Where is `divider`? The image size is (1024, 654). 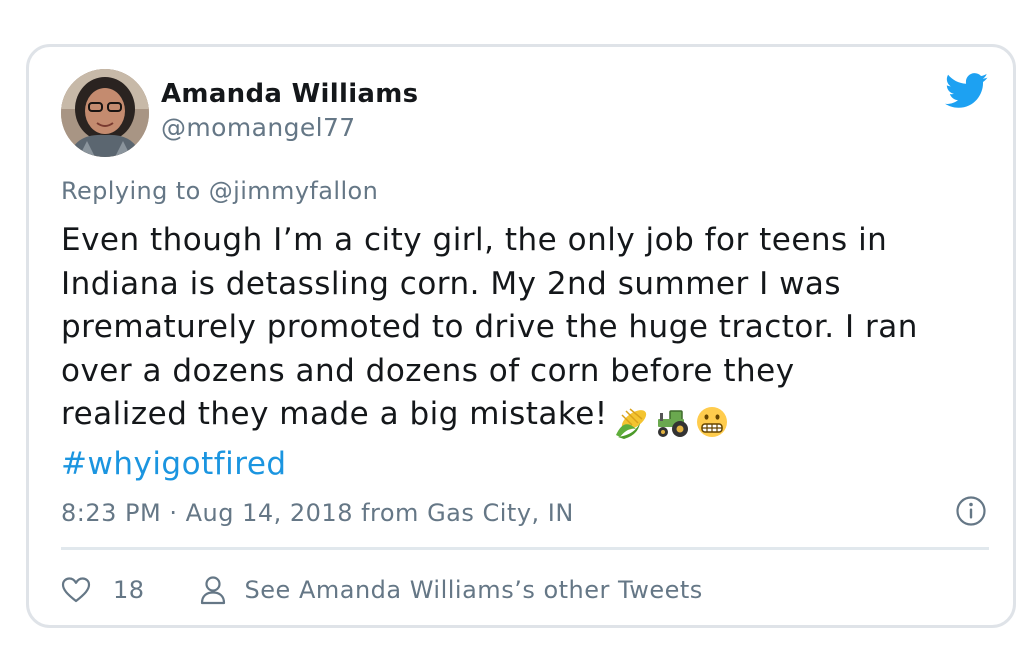
divider is located at coordinates (525, 548).